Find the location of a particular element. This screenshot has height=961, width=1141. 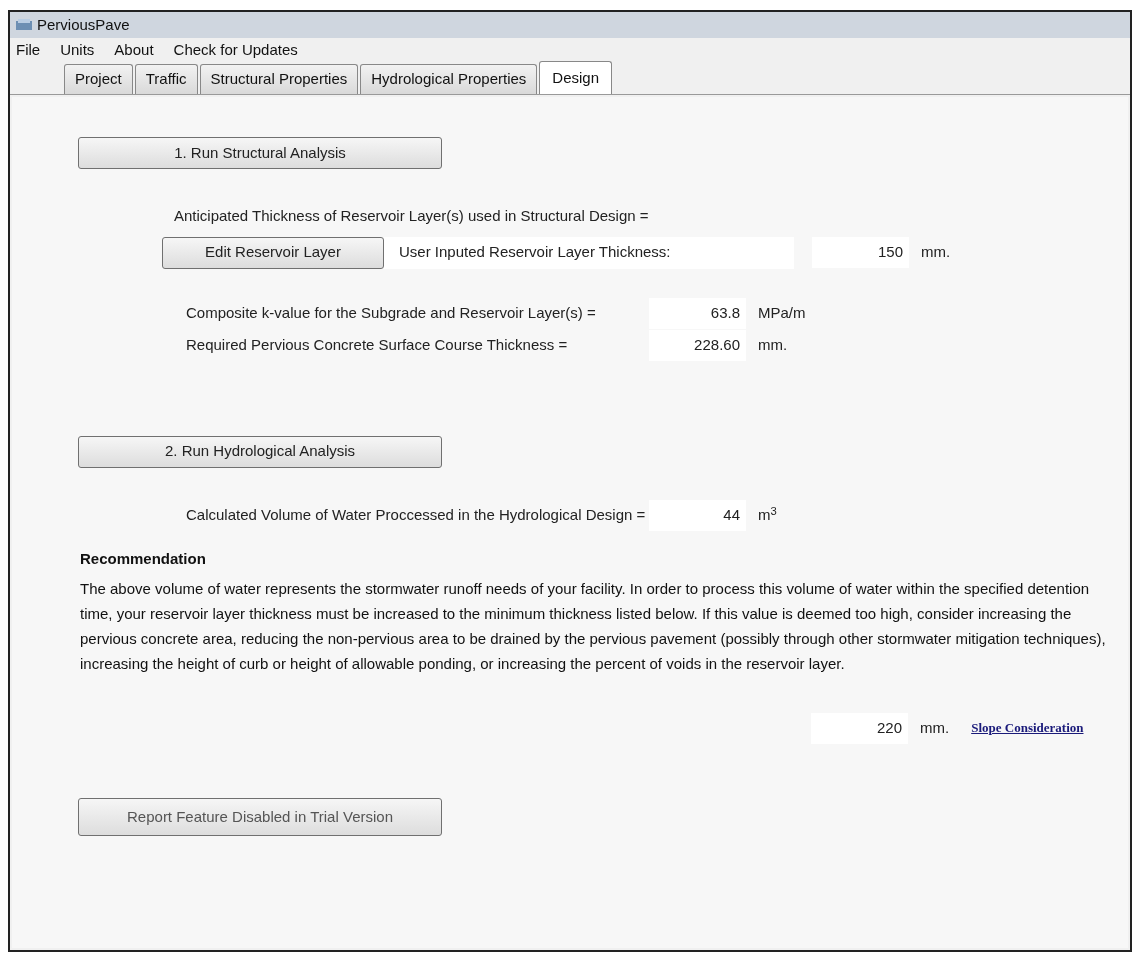

tab: Hydrological Properties is located at coordinates (449, 79).